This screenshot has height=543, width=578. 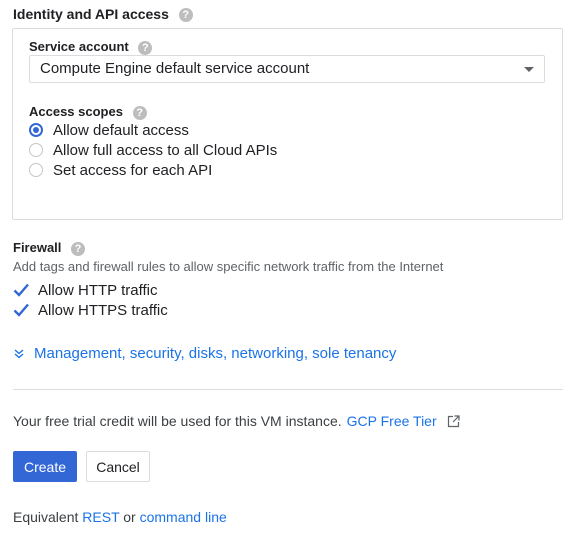 I want to click on radio-allow-full-access: Allow full access to all Cloud APIs, so click(x=153, y=150).